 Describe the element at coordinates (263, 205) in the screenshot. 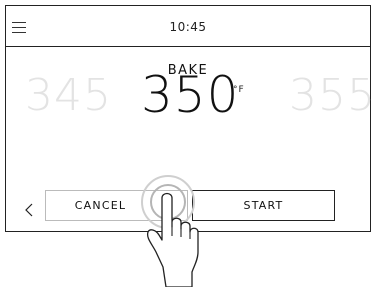

I see `start-button-label: START` at that location.